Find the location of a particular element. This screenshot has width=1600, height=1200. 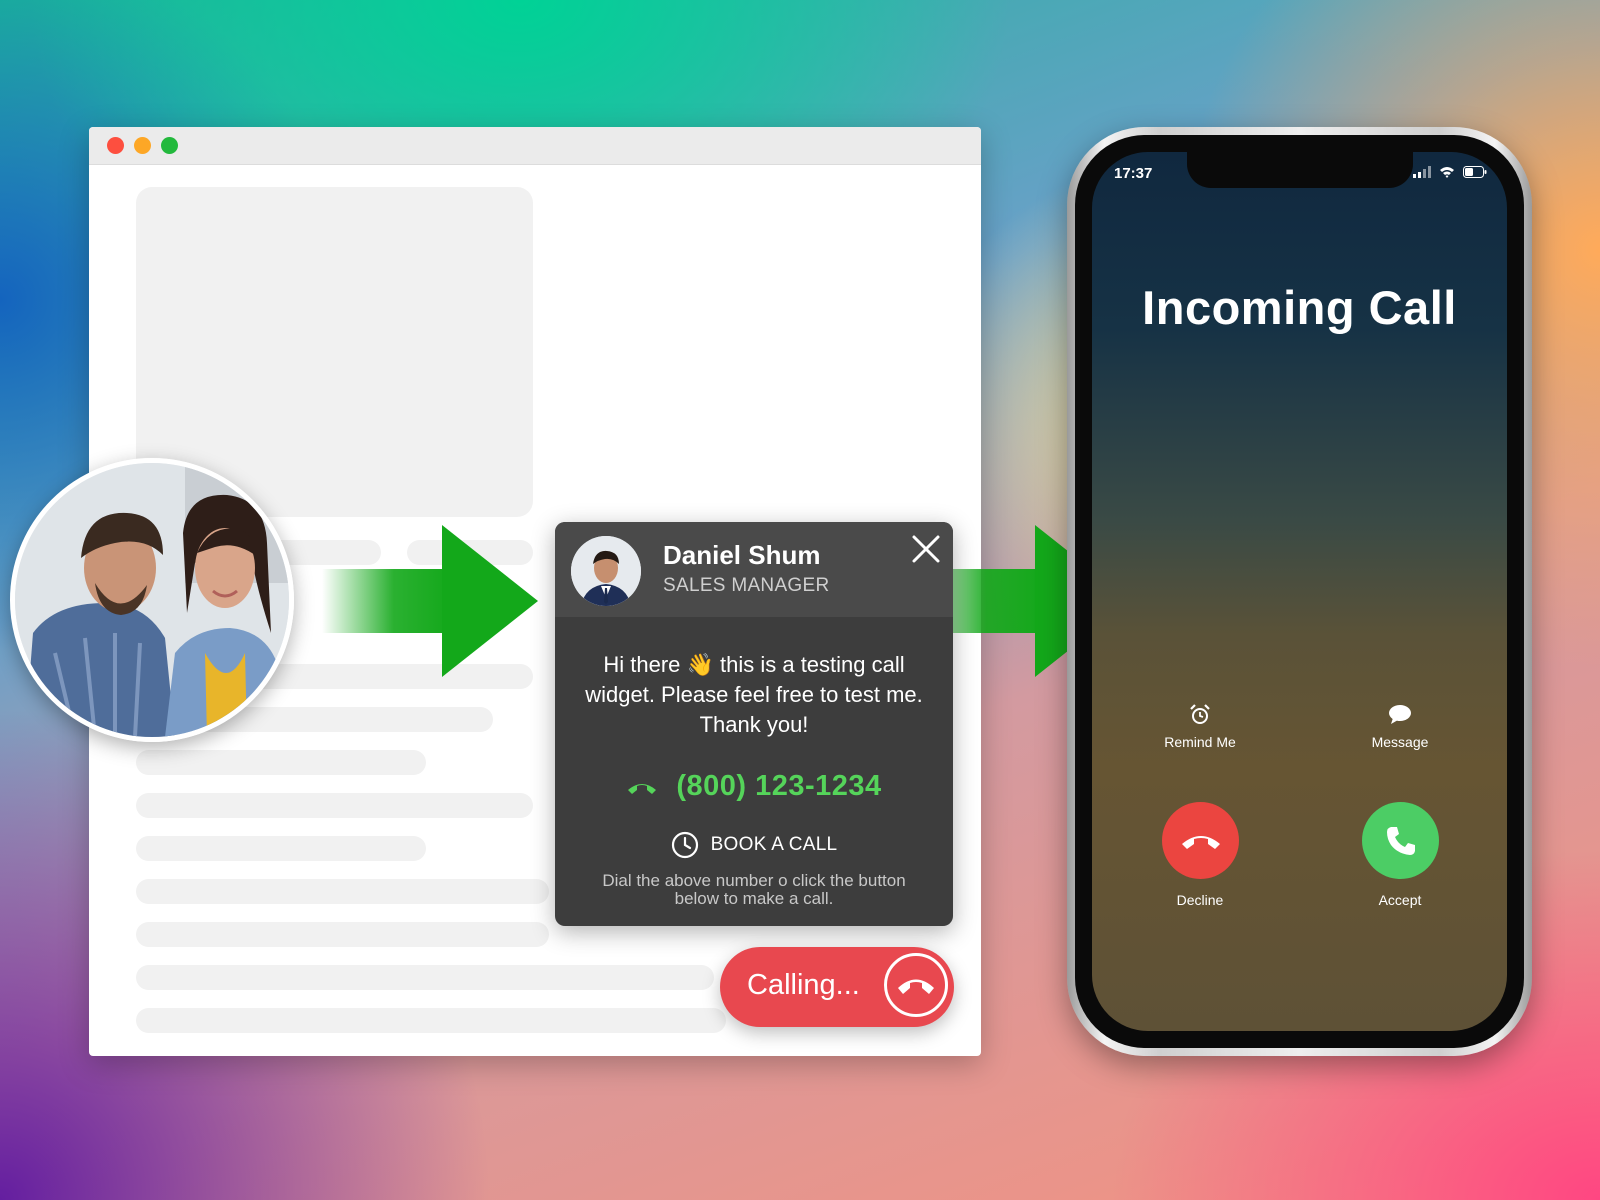

couple-illustration is located at coordinates (152, 600).